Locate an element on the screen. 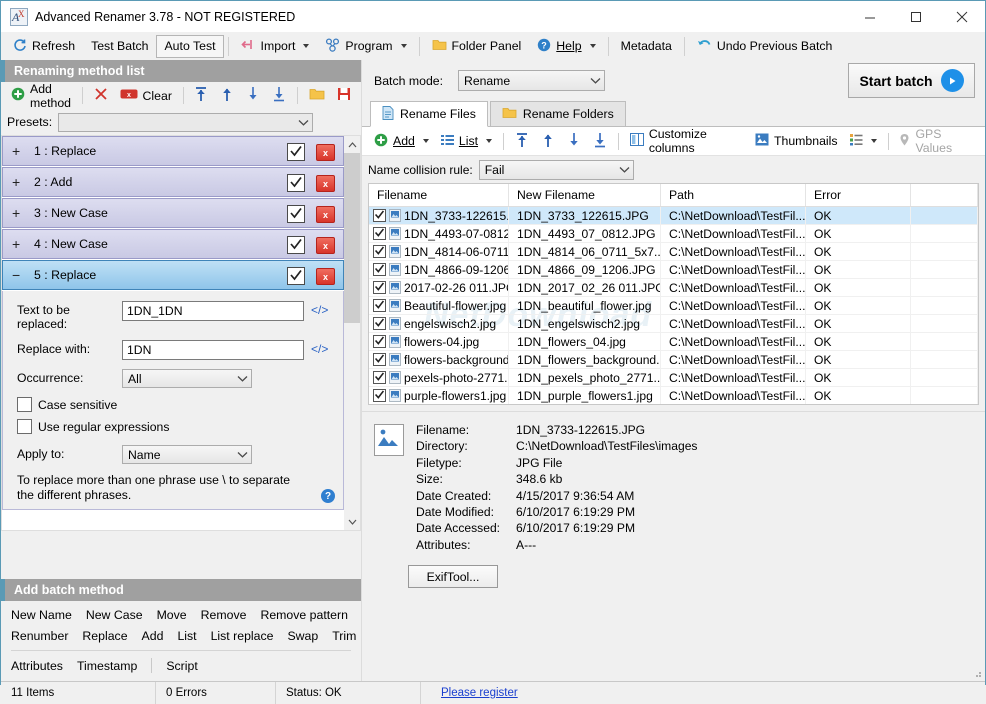  file-move-to-bottom-button is located at coordinates (600, 141).